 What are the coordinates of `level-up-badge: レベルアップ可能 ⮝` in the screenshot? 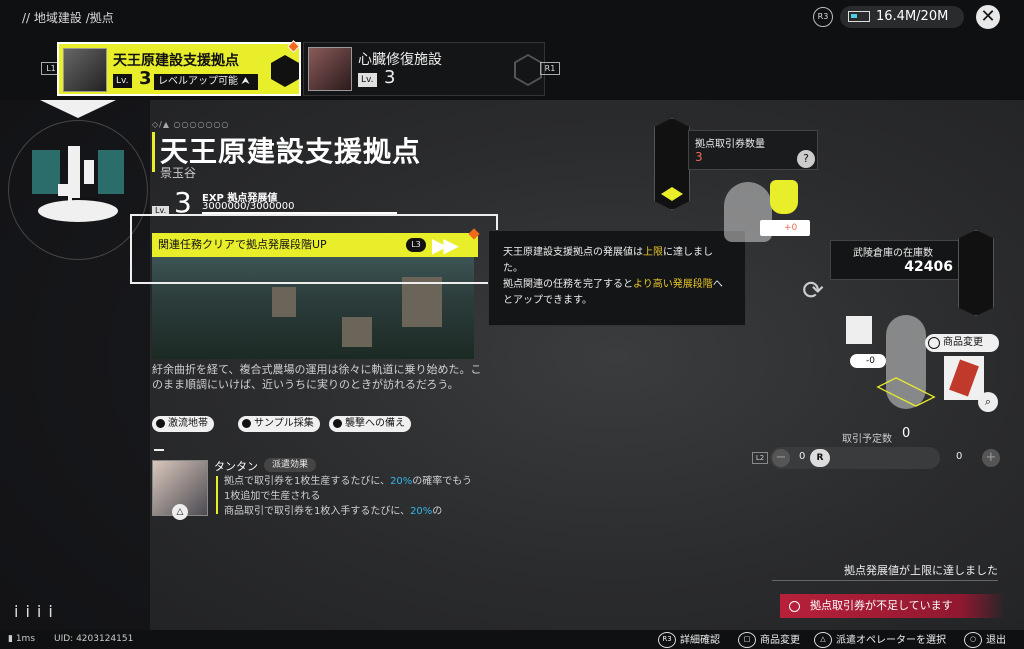 It's located at (206, 82).